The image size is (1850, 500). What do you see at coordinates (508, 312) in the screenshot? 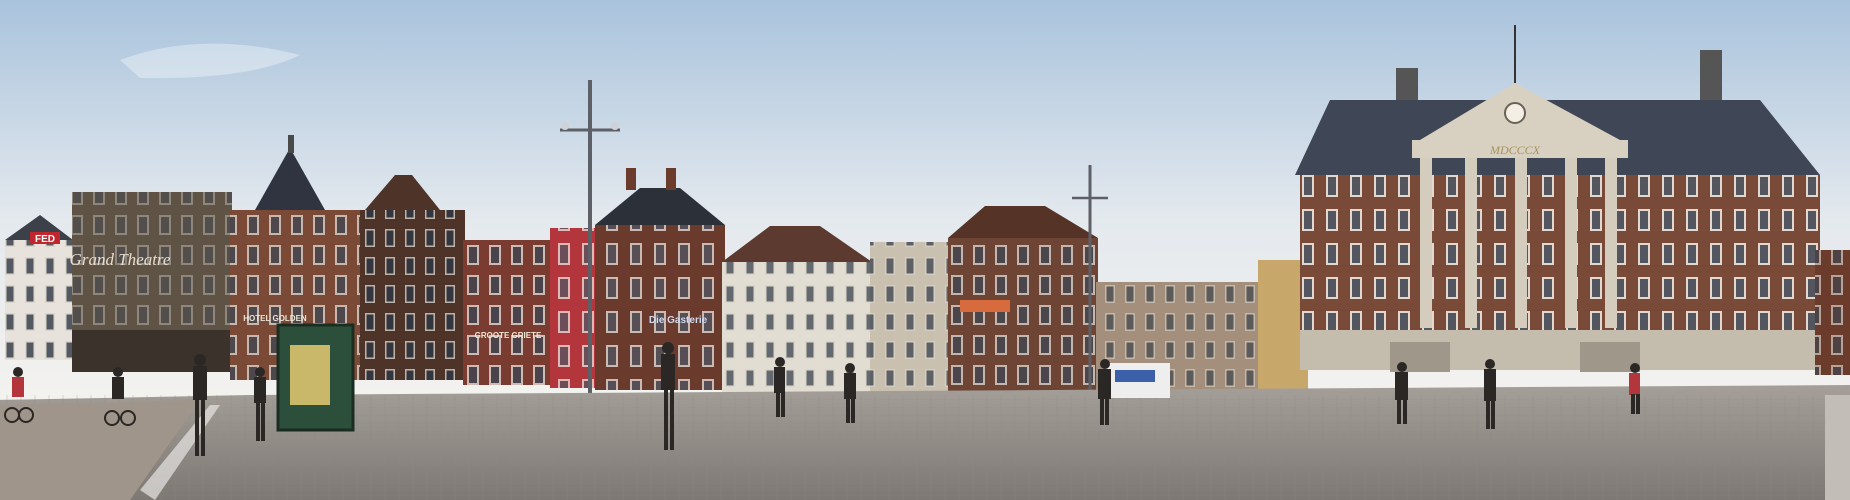
I see `building-red-brick: GROOTE GRIETE` at bounding box center [508, 312].